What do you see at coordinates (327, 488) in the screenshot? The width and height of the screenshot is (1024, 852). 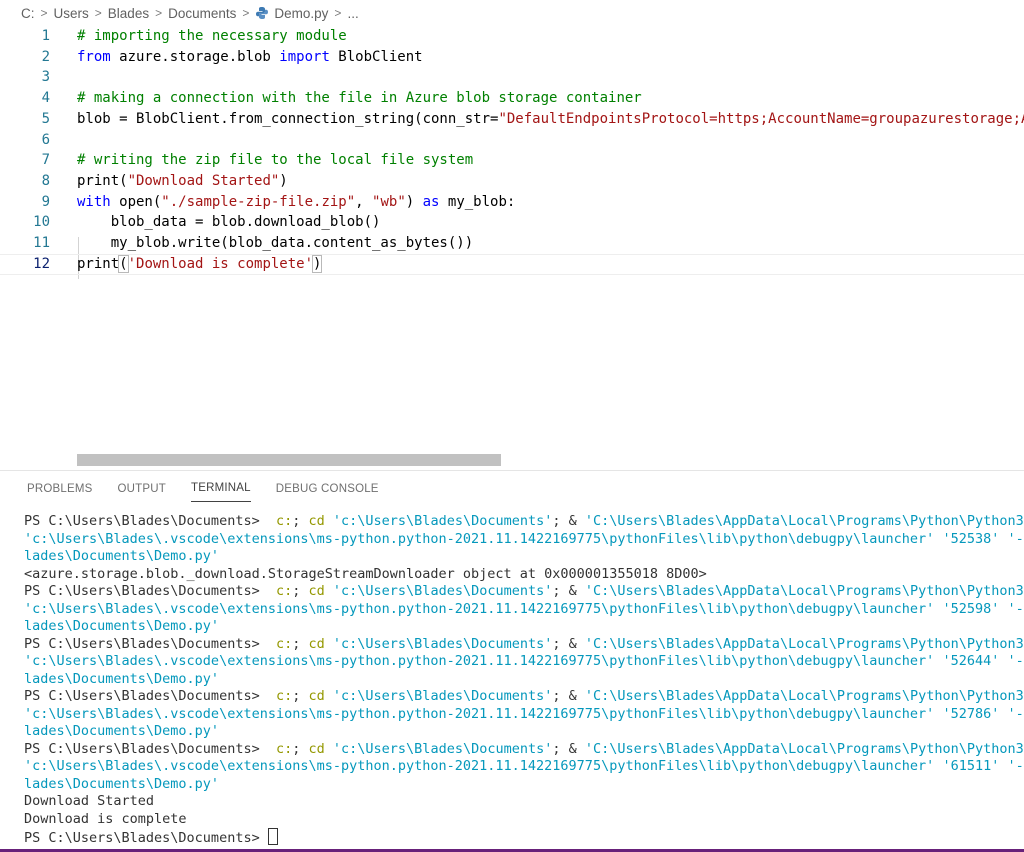 I see `tab-debug-console: DEBUG CONSOLE` at bounding box center [327, 488].